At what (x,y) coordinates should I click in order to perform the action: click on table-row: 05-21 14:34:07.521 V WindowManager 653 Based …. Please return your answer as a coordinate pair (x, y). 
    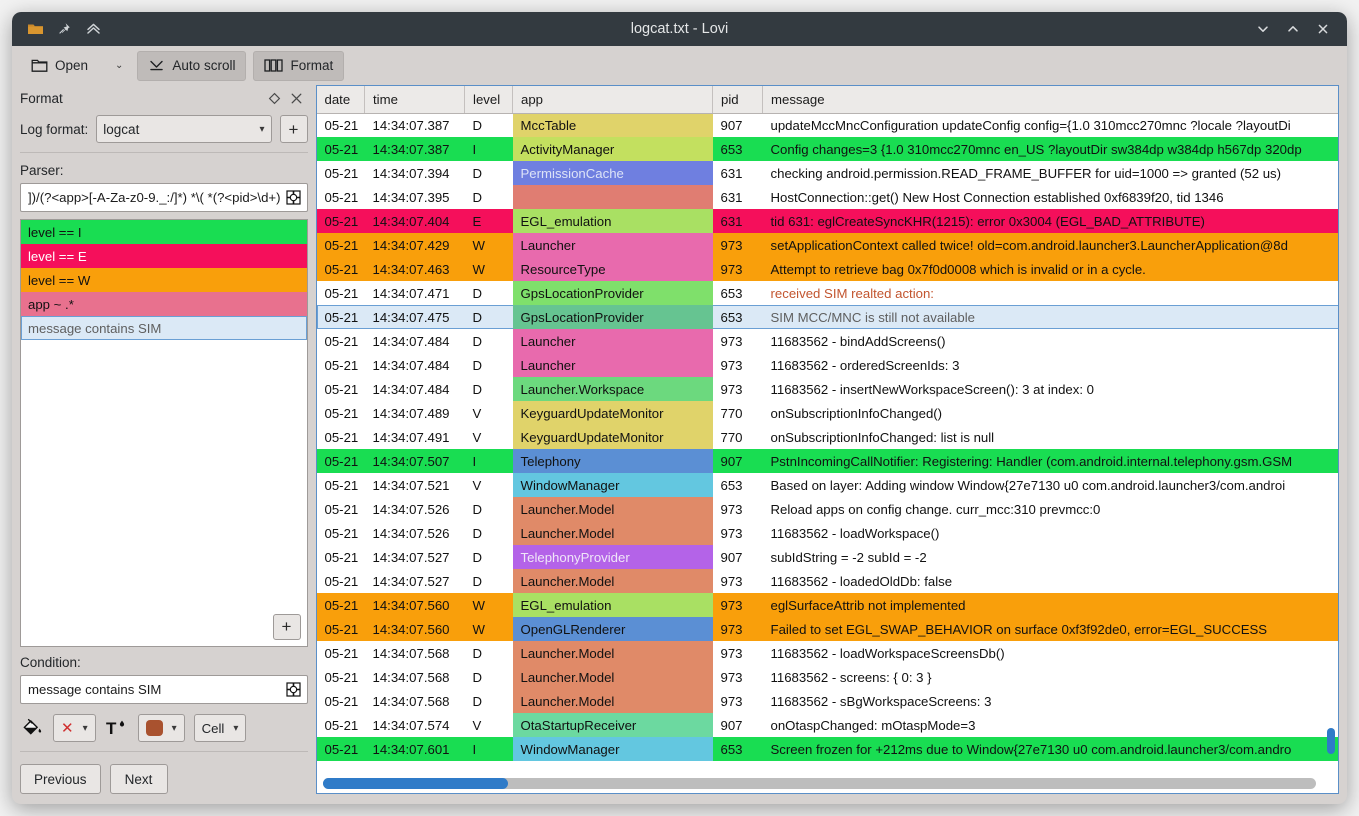
    Looking at the image, I should click on (827, 485).